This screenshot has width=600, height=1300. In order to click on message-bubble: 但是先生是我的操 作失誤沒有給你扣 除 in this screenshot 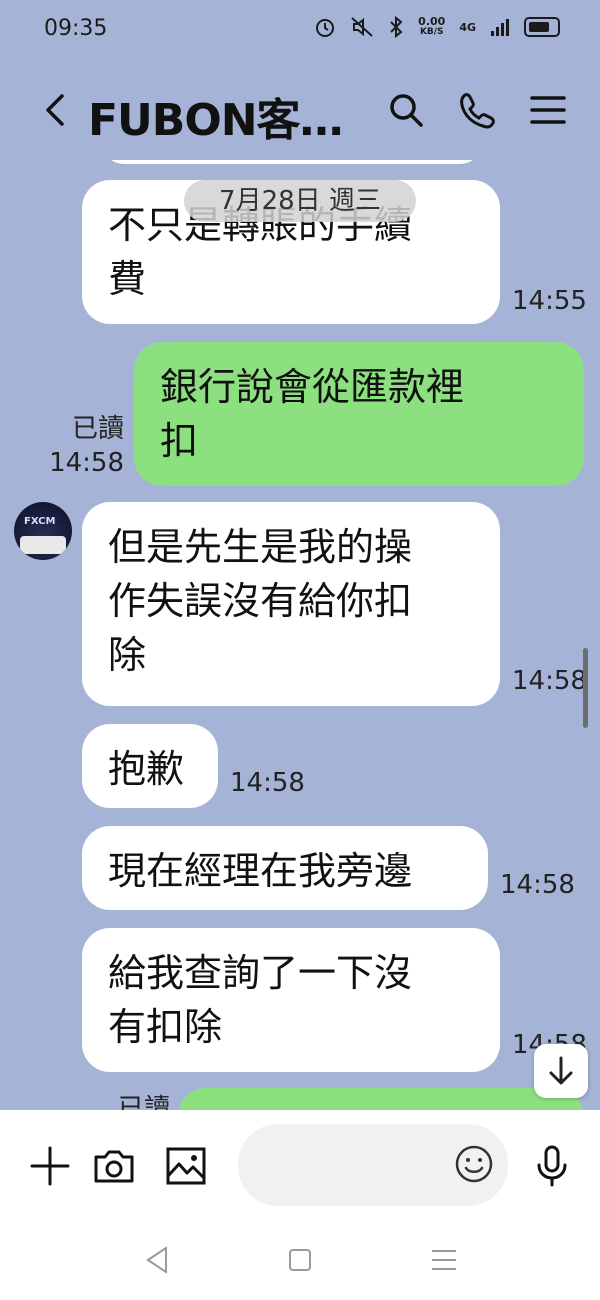, I will do `click(291, 604)`.